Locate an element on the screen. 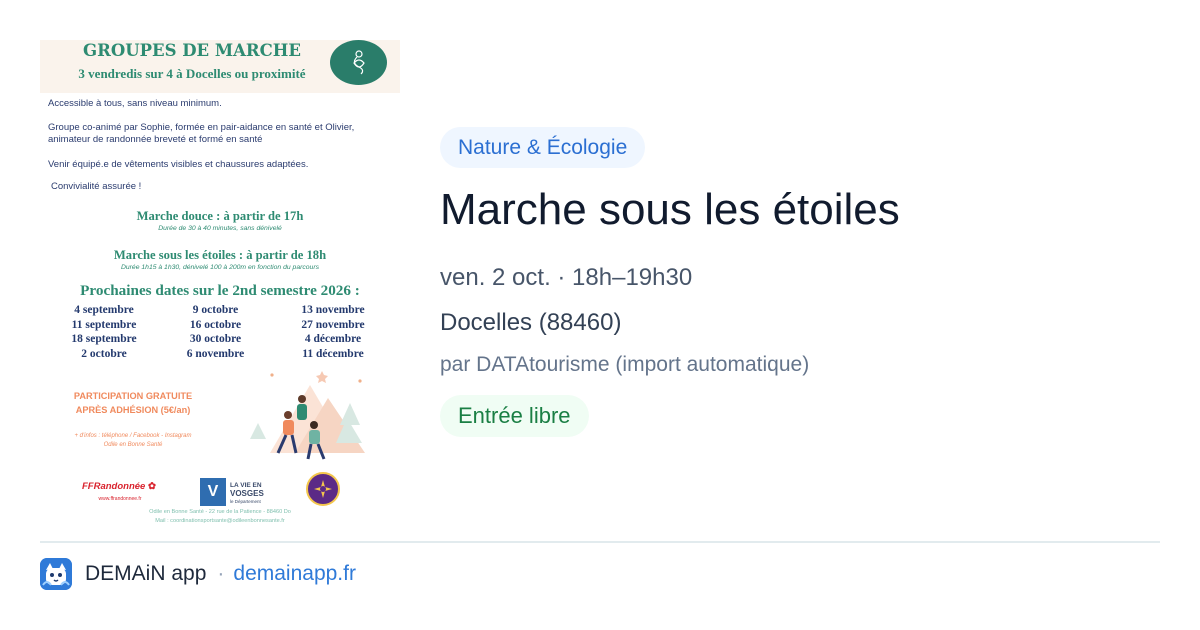 Image resolution: width=1200 pixels, height=630 pixels. hikers-illustration is located at coordinates (307, 415).